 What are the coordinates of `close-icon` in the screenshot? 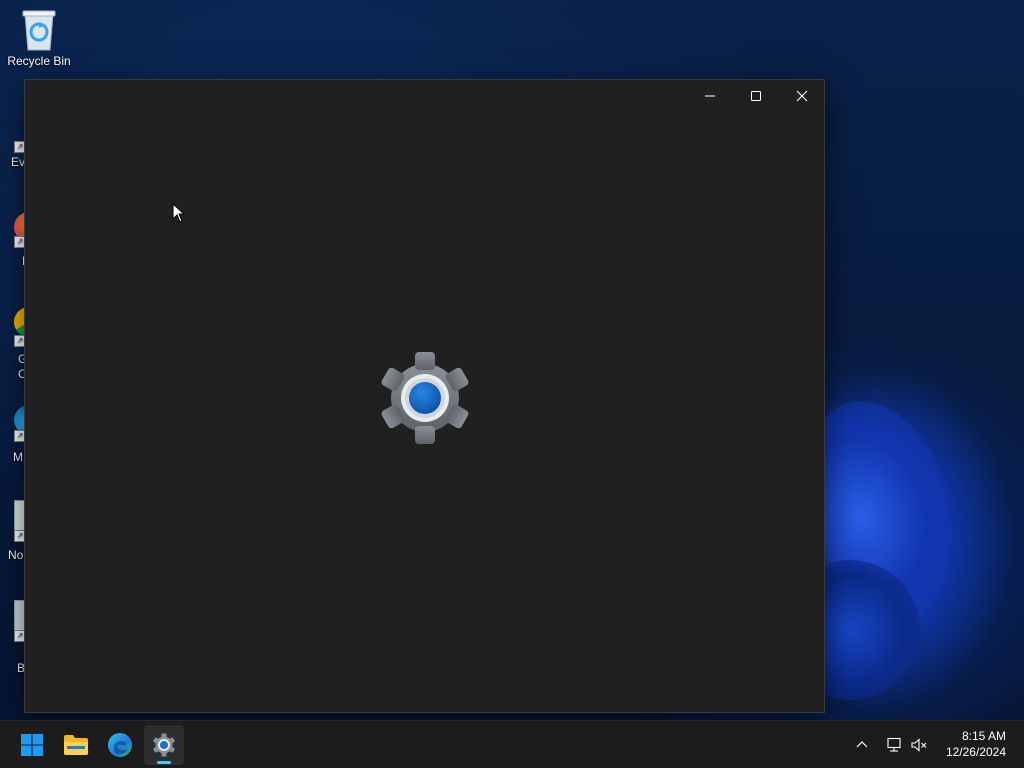 It's located at (802, 96).